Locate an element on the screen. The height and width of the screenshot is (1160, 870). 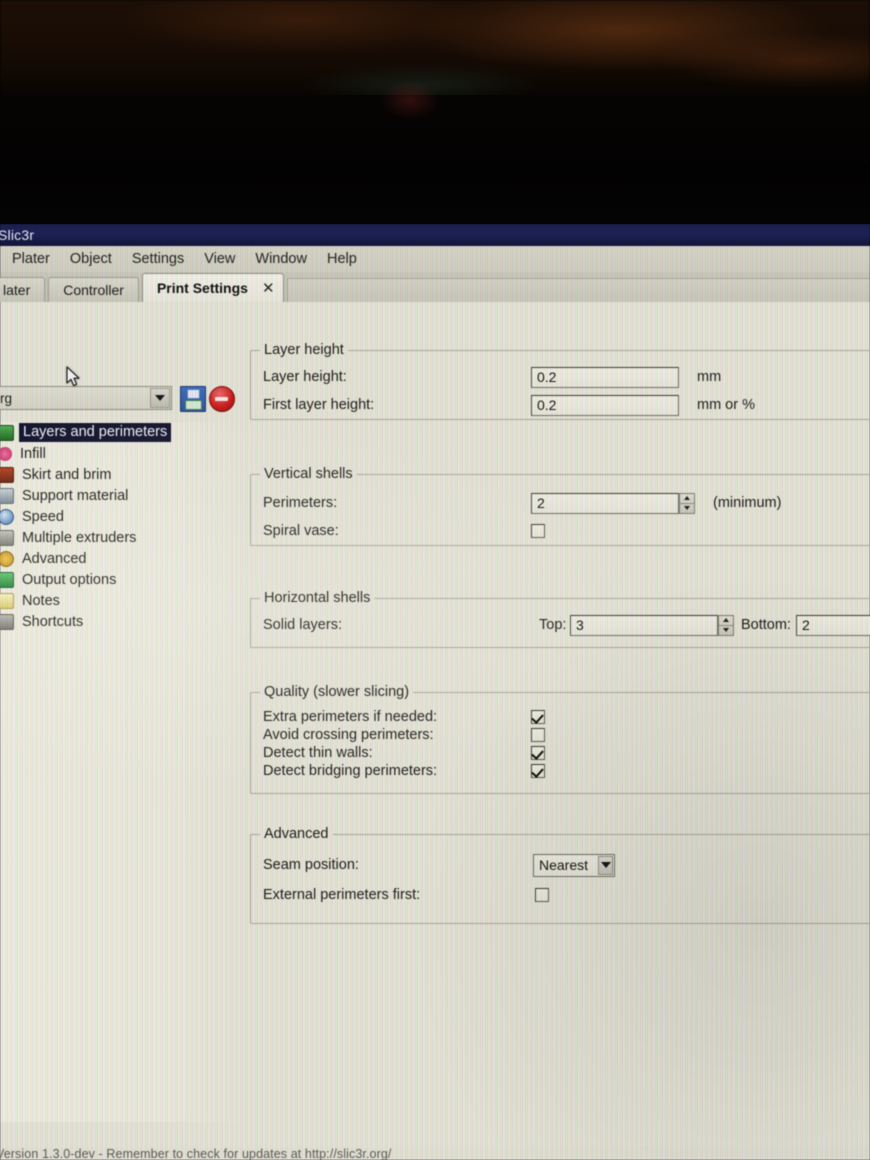
solid-layers-label: Solid layers: is located at coordinates (302, 625).